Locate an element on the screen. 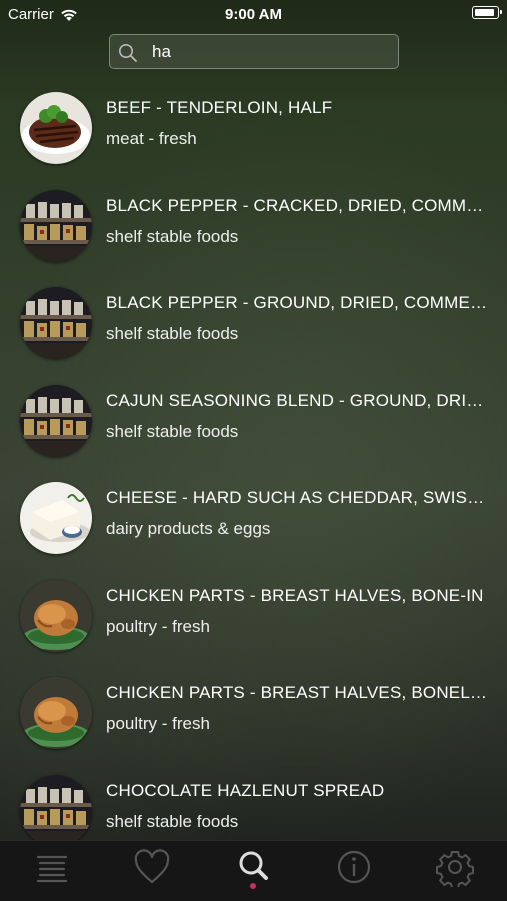  gear-icon is located at coordinates (455, 870).